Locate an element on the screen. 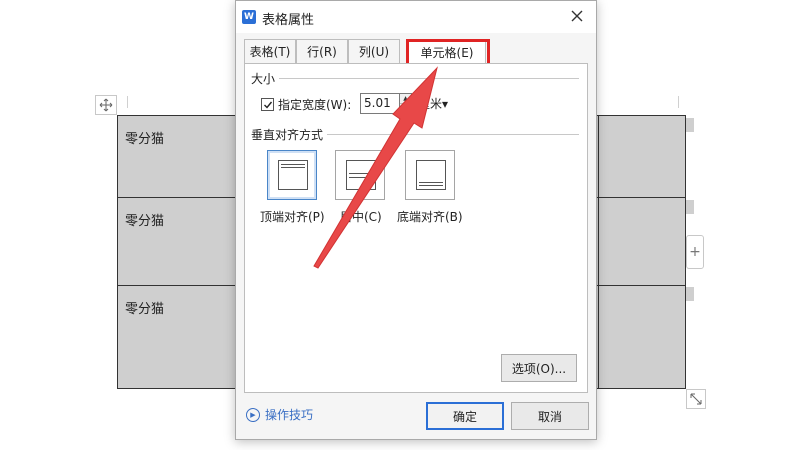 Image resolution: width=800 pixels, height=450 pixels. align-center-option is located at coordinates (360, 175).